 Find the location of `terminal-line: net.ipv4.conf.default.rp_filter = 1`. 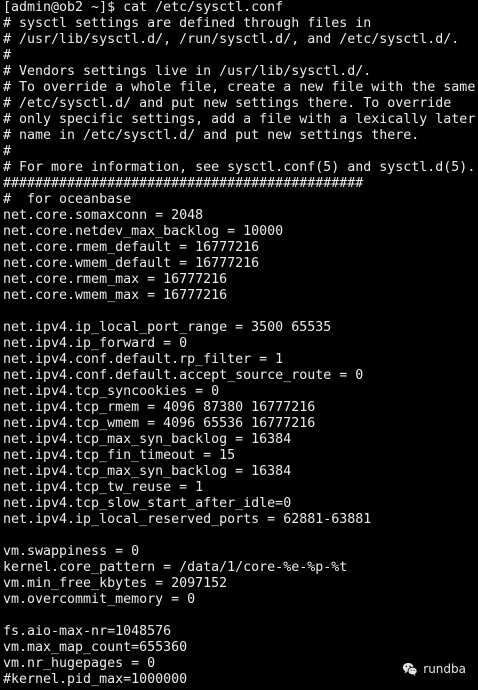

terminal-line: net.ipv4.conf.default.rp_filter = 1 is located at coordinates (143, 359).